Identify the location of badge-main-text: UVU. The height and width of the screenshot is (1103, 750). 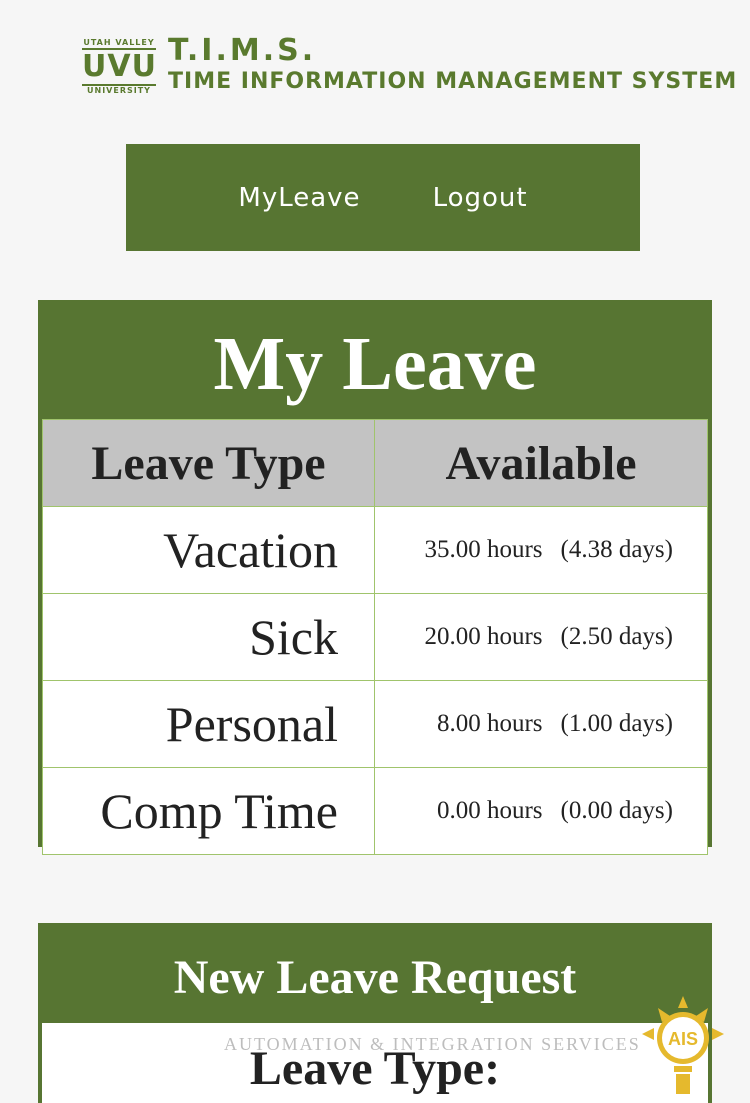
(119, 67).